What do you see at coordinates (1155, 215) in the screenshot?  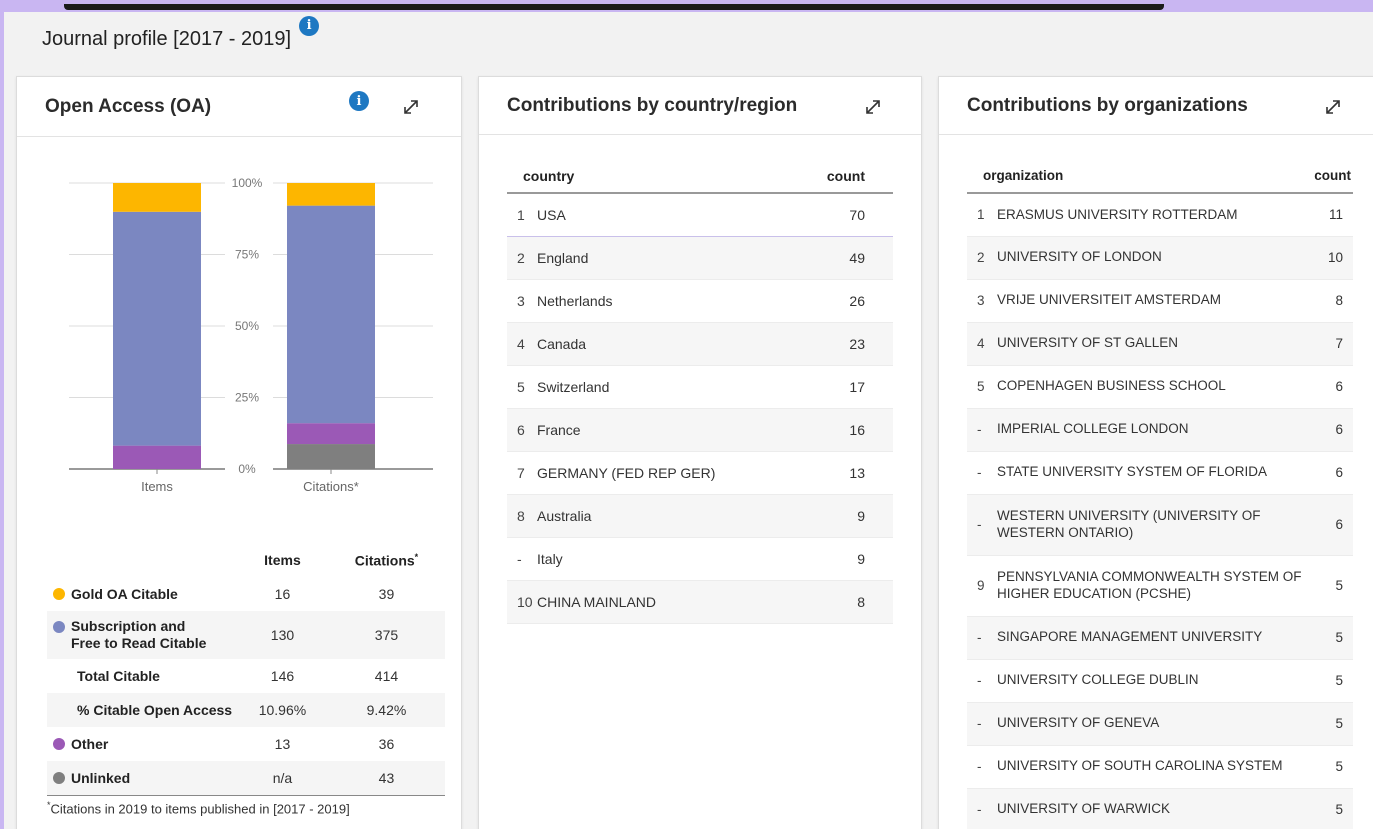 I see `name-cell: ERASMUS UNIVERSITY ROTTERDAM` at bounding box center [1155, 215].